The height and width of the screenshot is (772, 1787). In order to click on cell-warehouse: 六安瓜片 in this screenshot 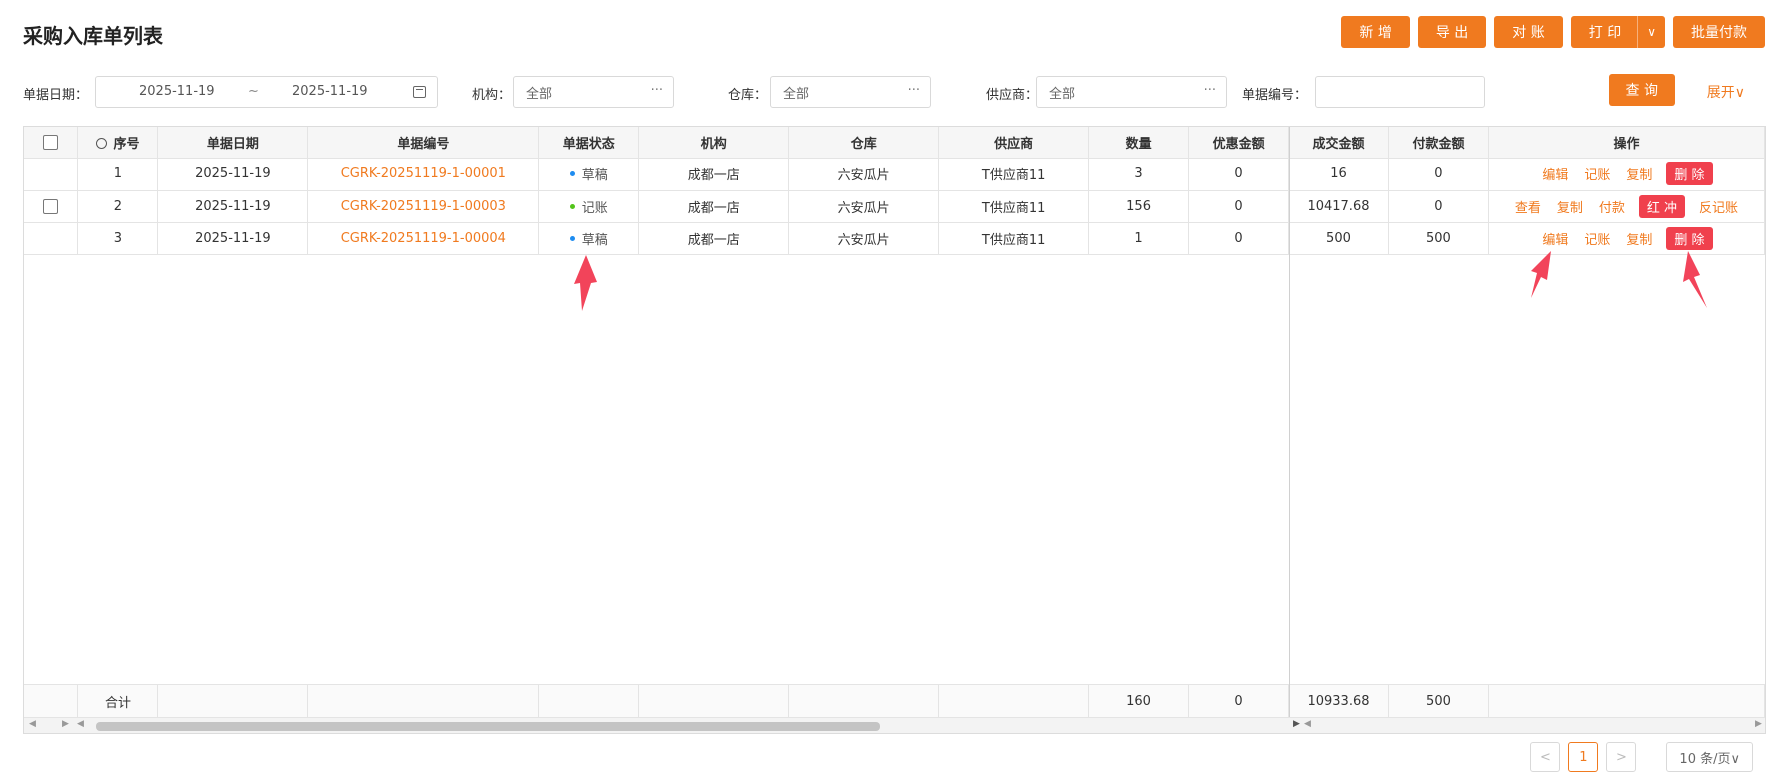, I will do `click(864, 238)`.